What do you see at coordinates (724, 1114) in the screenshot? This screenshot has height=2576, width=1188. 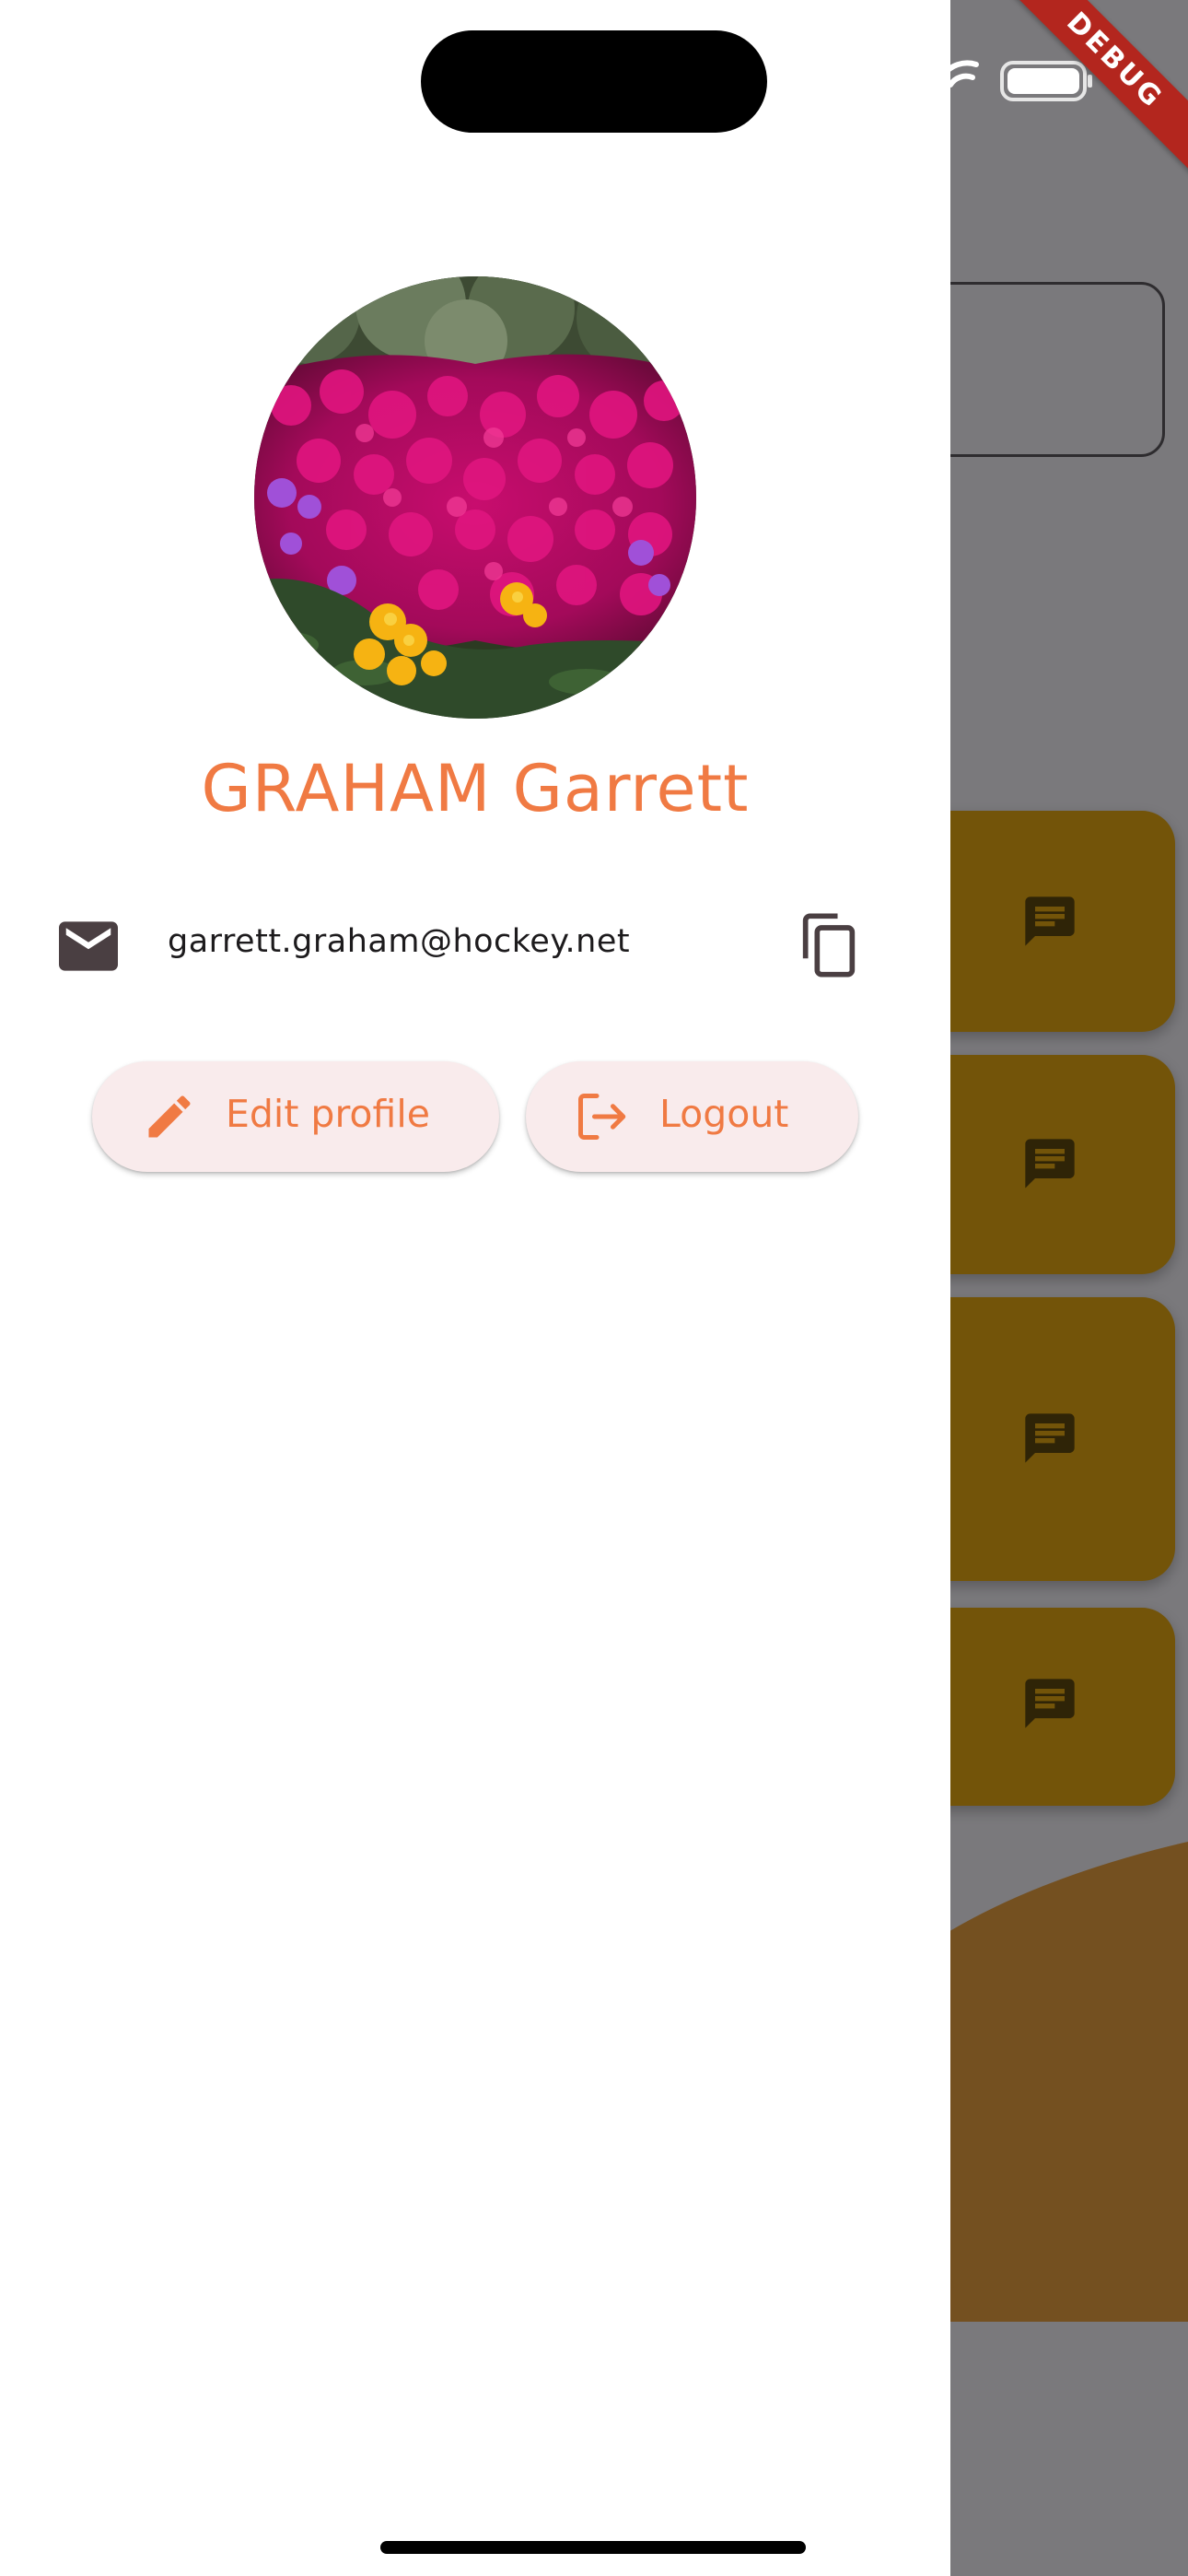 I see `logout-label: Logout` at bounding box center [724, 1114].